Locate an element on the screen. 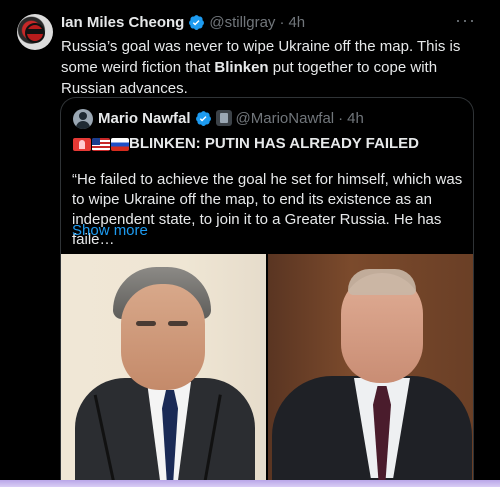 This screenshot has height=487, width=500. quote-author-avatar is located at coordinates (83, 119).